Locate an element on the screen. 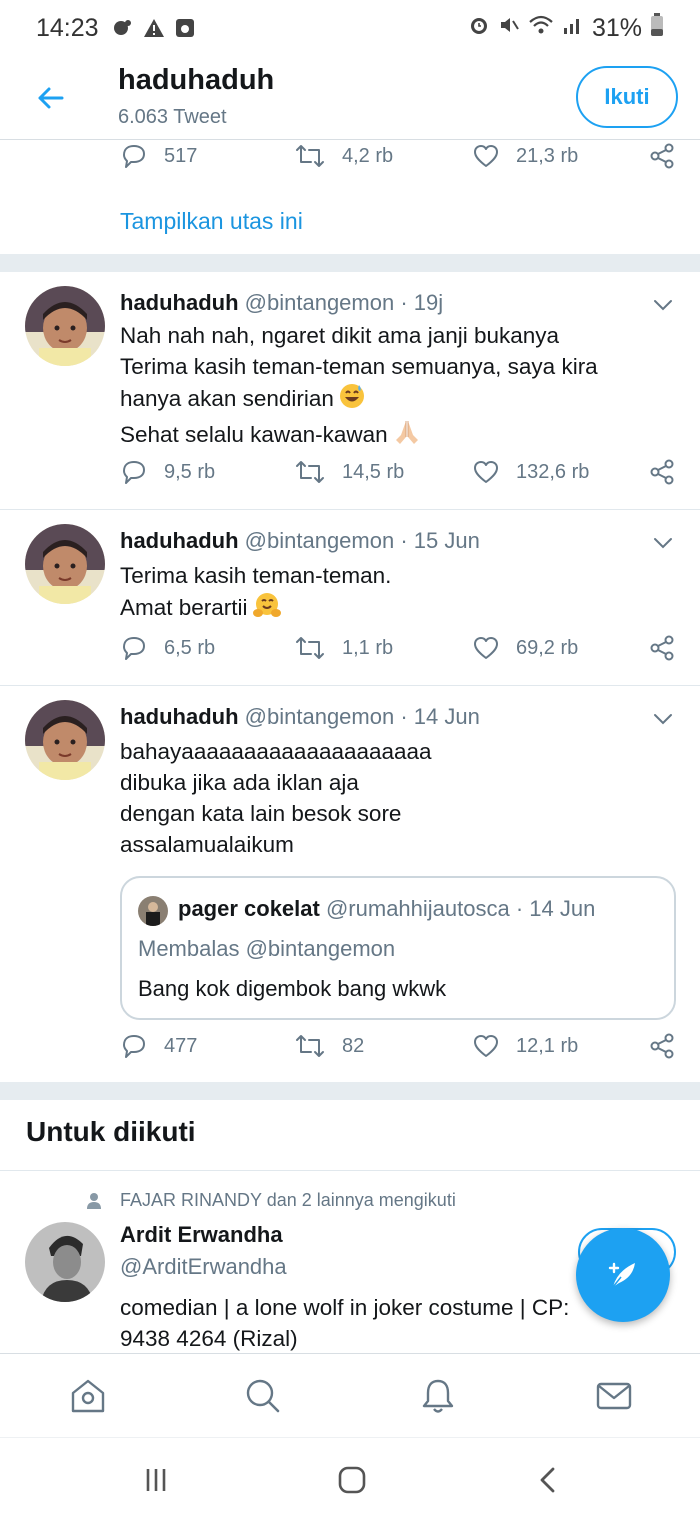  nav-messages is located at coordinates (614, 1396).